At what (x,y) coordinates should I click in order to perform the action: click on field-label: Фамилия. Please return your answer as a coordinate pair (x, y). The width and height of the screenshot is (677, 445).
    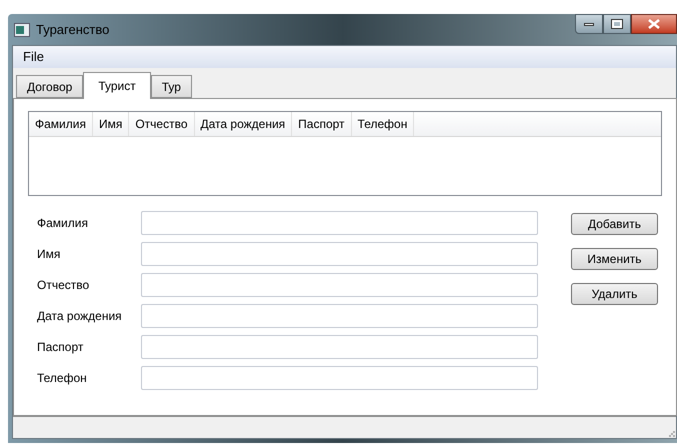
    Looking at the image, I should click on (63, 223).